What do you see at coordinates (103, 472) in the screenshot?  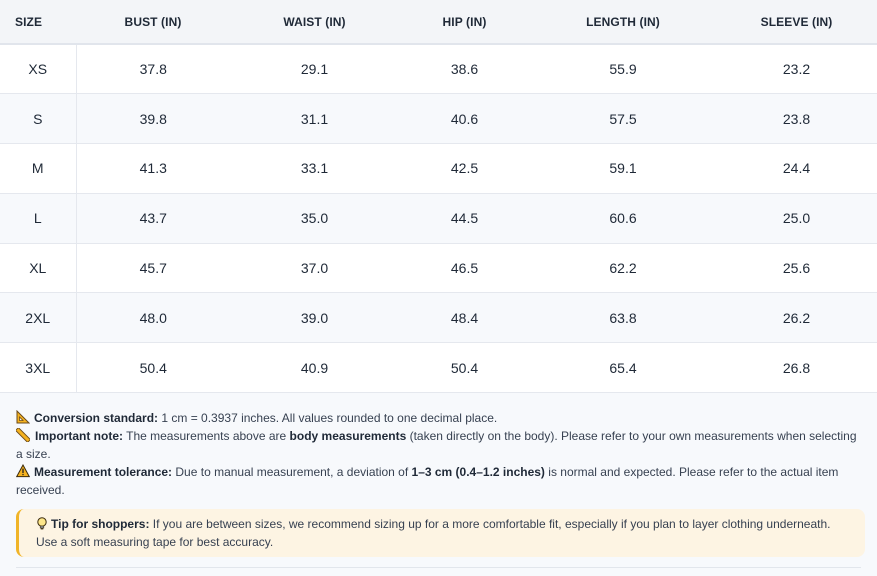 I see `tolerance-label: Measurement tolerance:` at bounding box center [103, 472].